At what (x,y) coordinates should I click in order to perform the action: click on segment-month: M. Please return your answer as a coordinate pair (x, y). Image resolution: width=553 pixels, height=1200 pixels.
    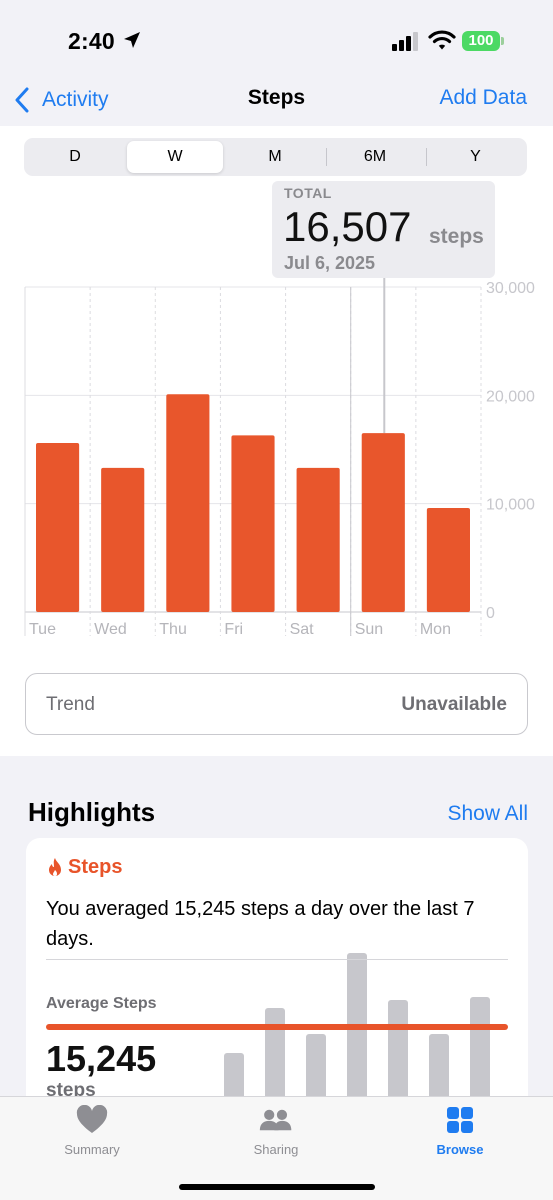
    Looking at the image, I should click on (275, 157).